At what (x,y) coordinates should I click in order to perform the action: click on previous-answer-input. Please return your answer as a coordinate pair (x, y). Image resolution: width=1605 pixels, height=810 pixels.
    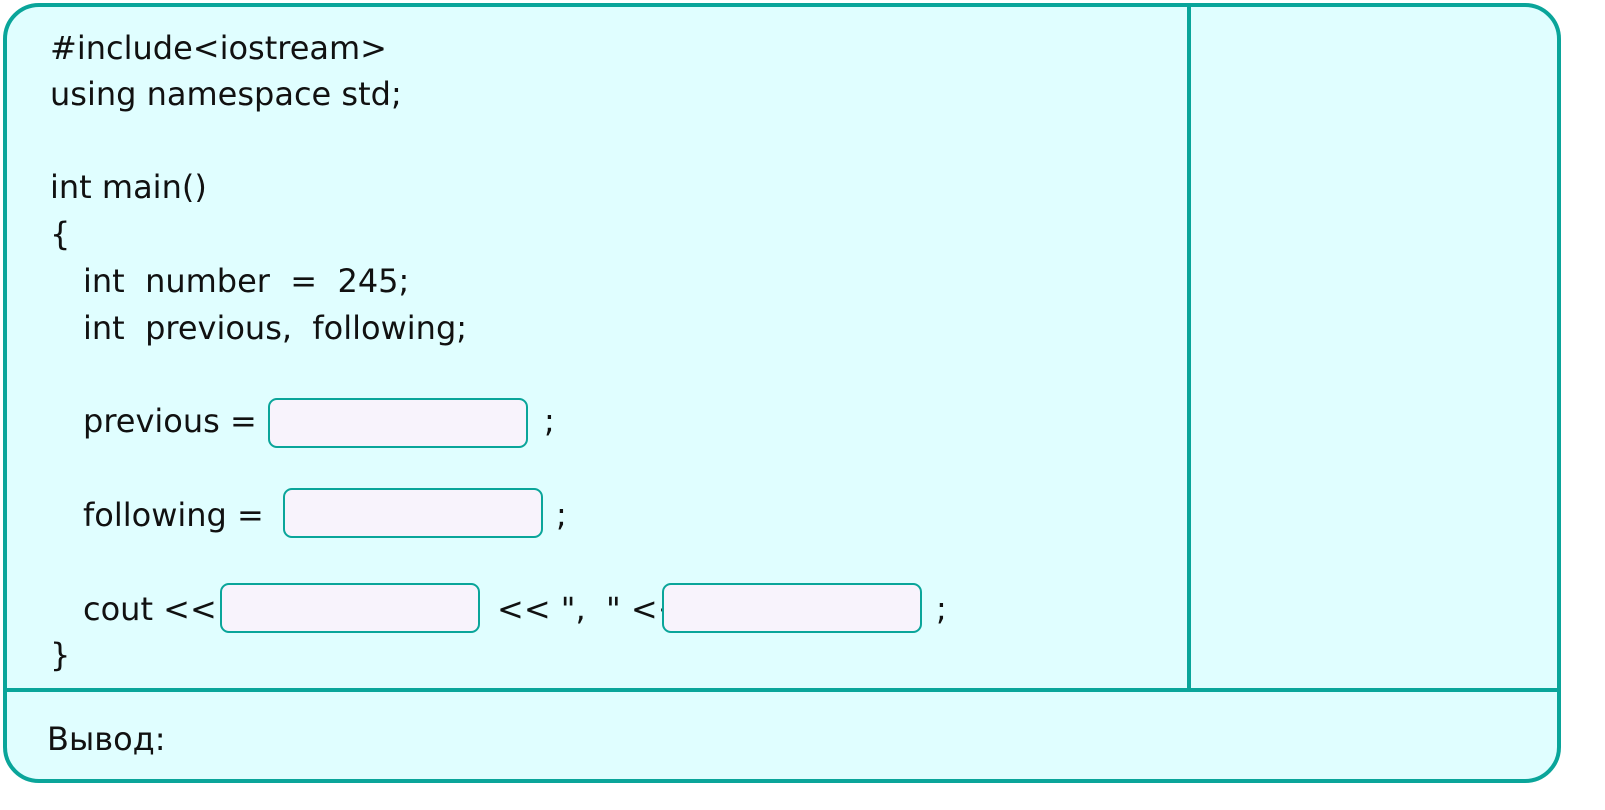
    Looking at the image, I should click on (398, 423).